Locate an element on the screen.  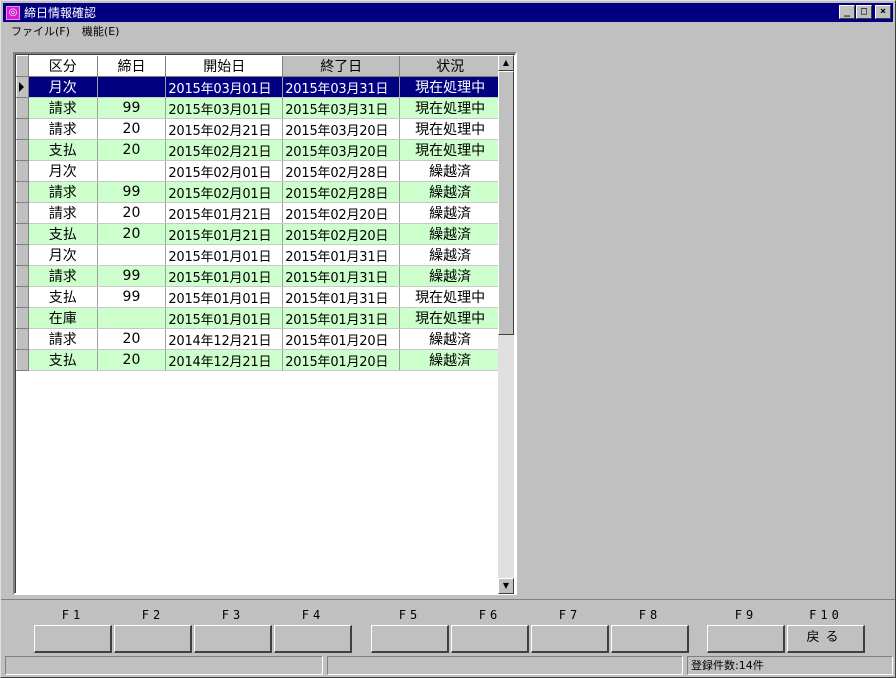
table-row: 月次 2015年01月01日 2015年01月31日 繰越済 is located at coordinates (258, 255).